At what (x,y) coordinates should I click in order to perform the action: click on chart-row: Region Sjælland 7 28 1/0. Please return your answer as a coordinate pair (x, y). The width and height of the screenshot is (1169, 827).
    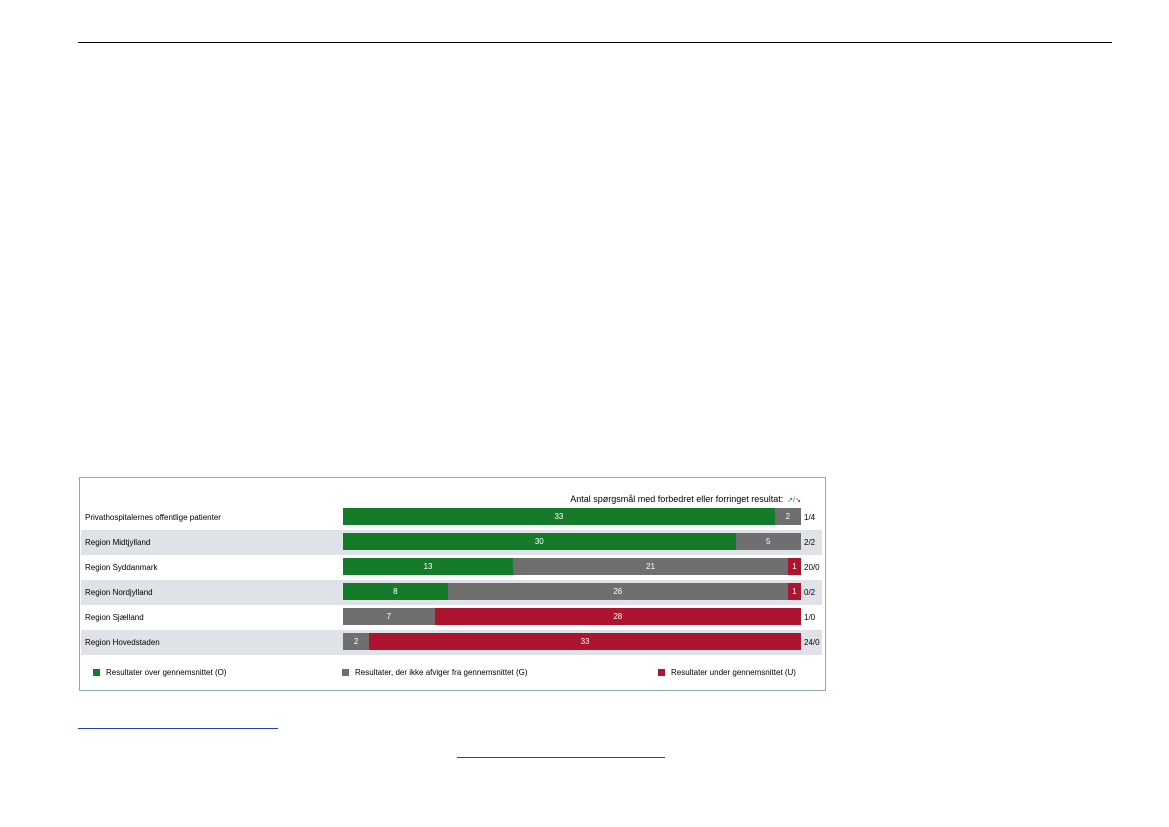
    Looking at the image, I should click on (451, 617).